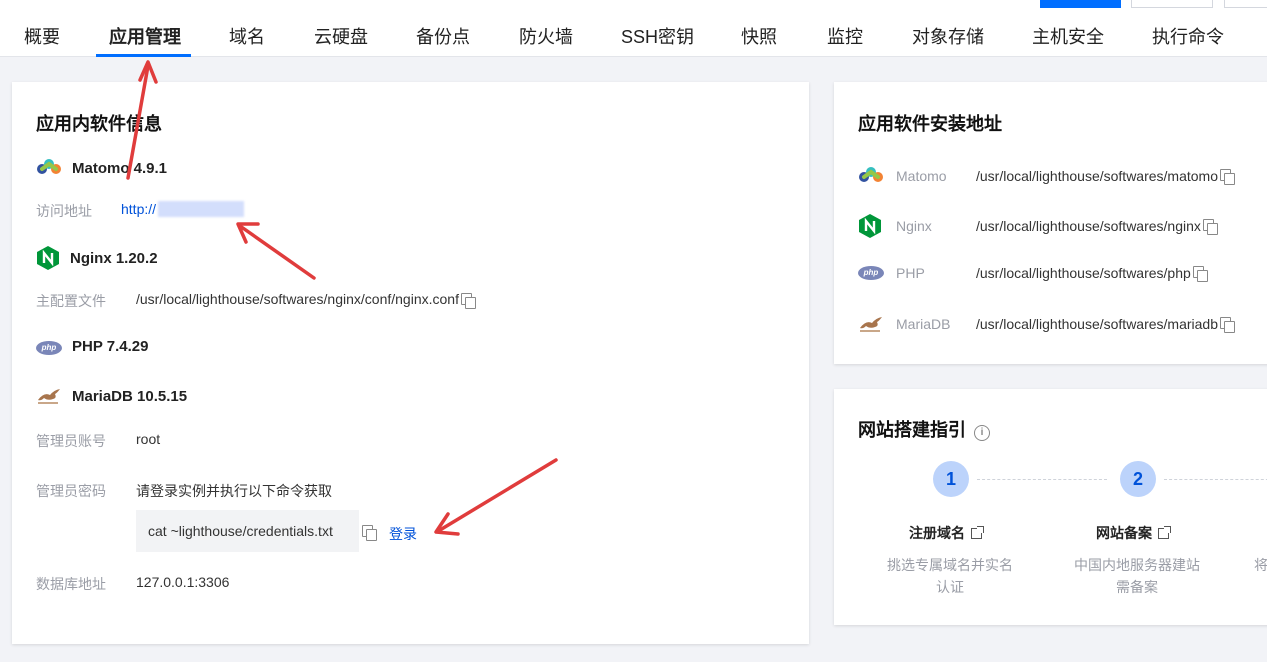 The height and width of the screenshot is (662, 1267). I want to click on install-path: /usr/local/lighthouse/softwares/matomo, so click(1097, 176).